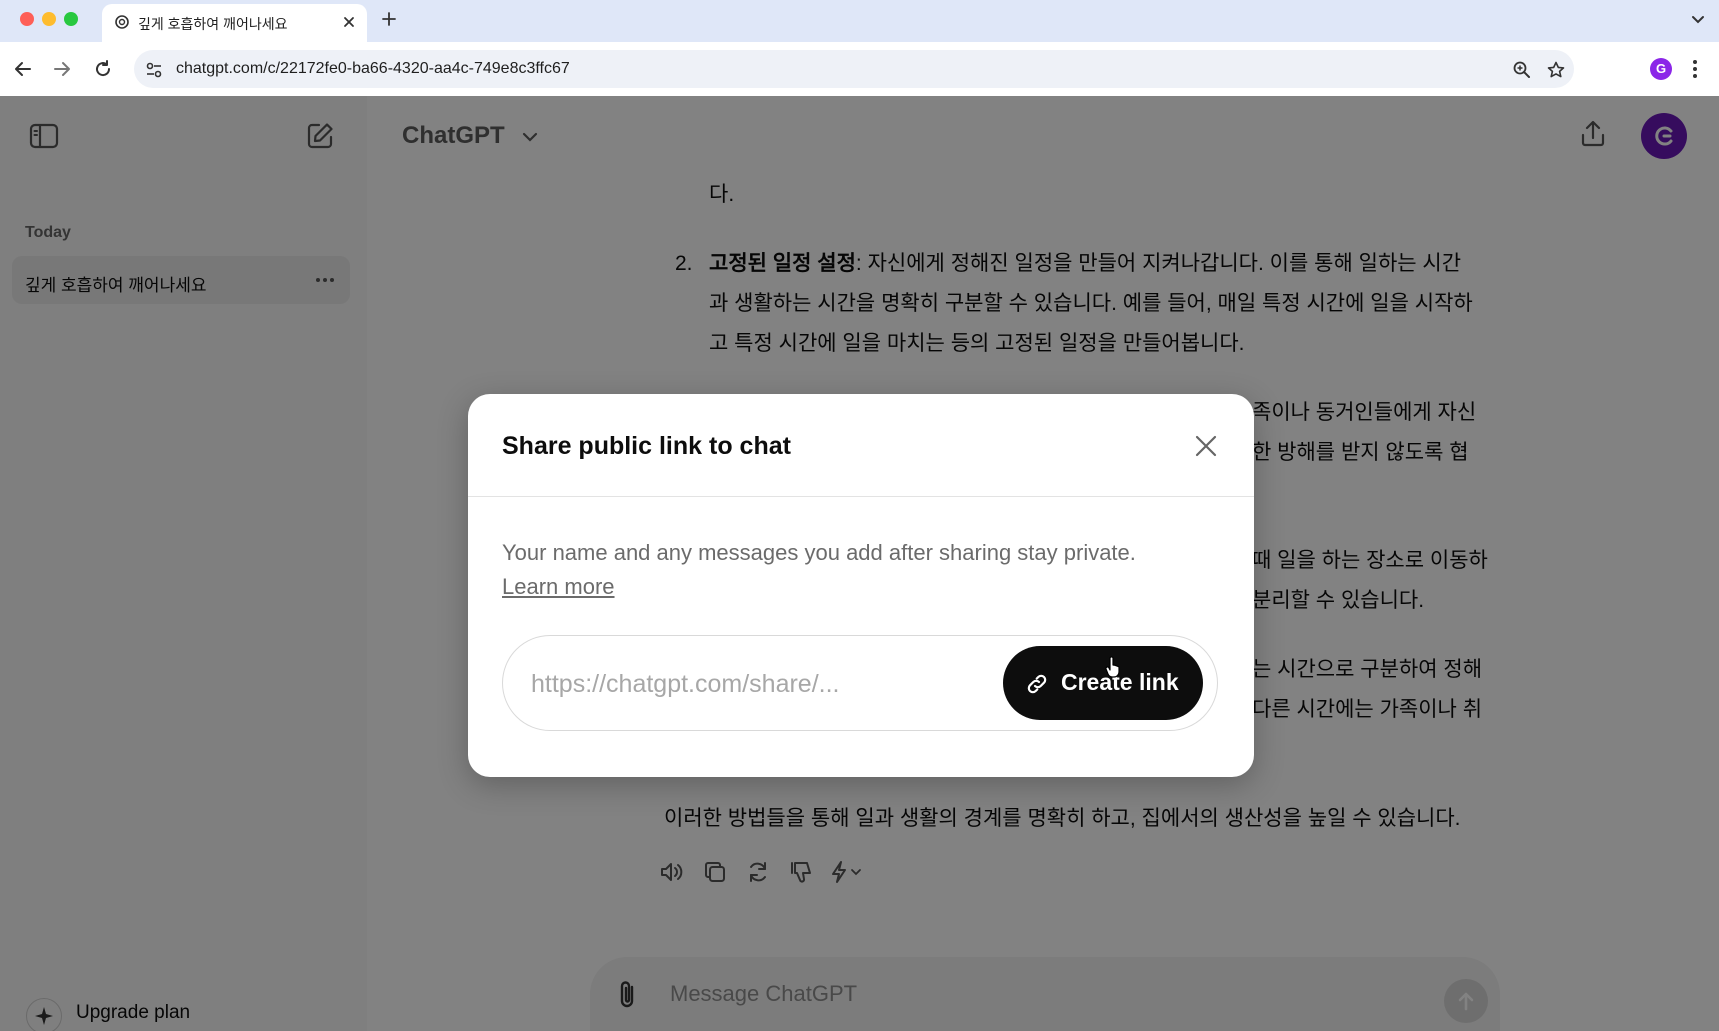 This screenshot has width=1719, height=1031. What do you see at coordinates (122, 22) in the screenshot?
I see `chatgpt-favicon-icon` at bounding box center [122, 22].